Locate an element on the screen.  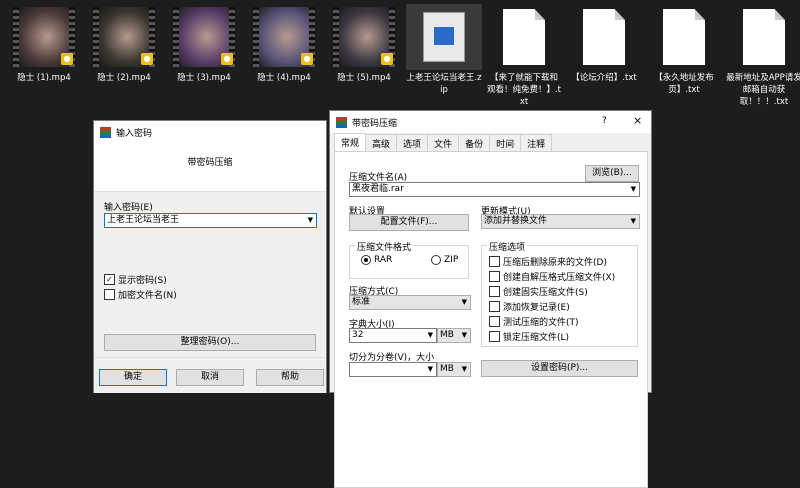
desktop-file: ● 隐士 (2).mp4 is located at coordinates (124, 44).